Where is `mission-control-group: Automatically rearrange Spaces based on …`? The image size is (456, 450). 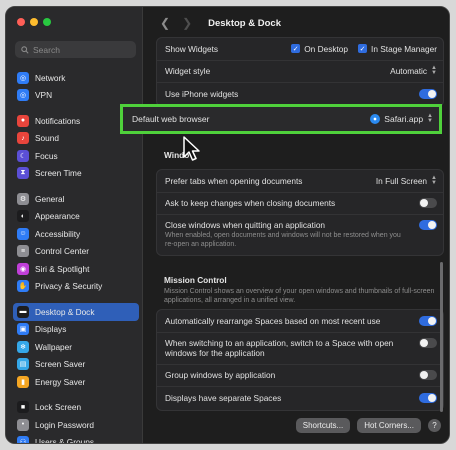 mission-control-group: Automatically rearrange Spaces based on … is located at coordinates (300, 360).